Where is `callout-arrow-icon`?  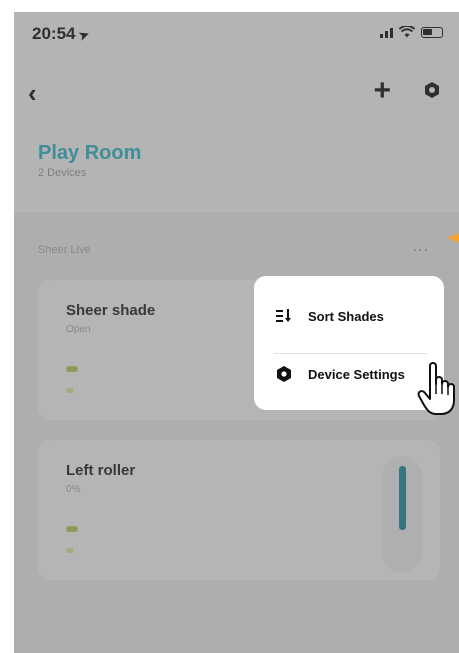
callout-arrow-icon is located at coordinates (453, 238).